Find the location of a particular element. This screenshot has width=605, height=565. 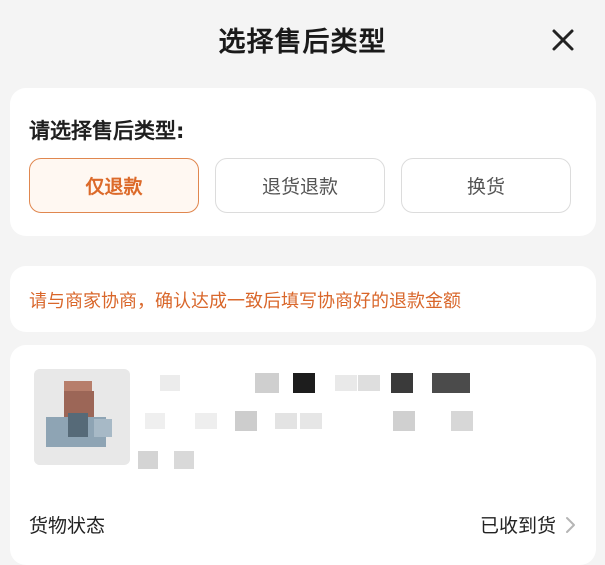

goods-status-label: 货物状态 is located at coordinates (67, 526).